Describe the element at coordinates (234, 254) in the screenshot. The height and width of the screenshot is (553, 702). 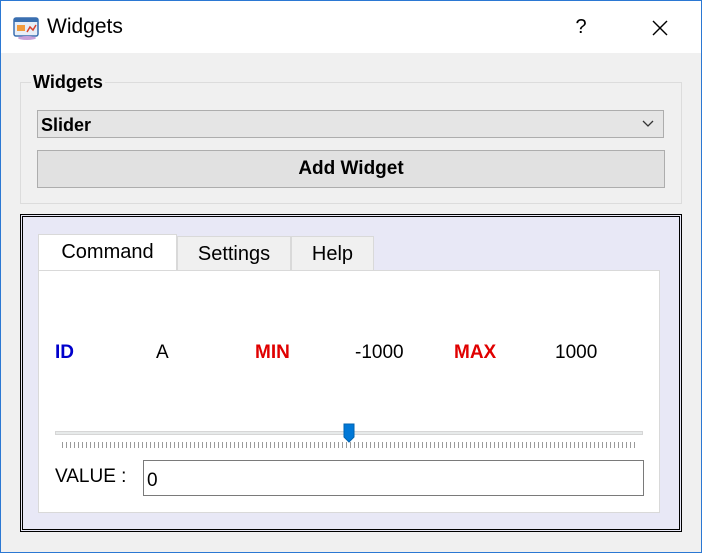
I see `tab-settings: Settings` at that location.